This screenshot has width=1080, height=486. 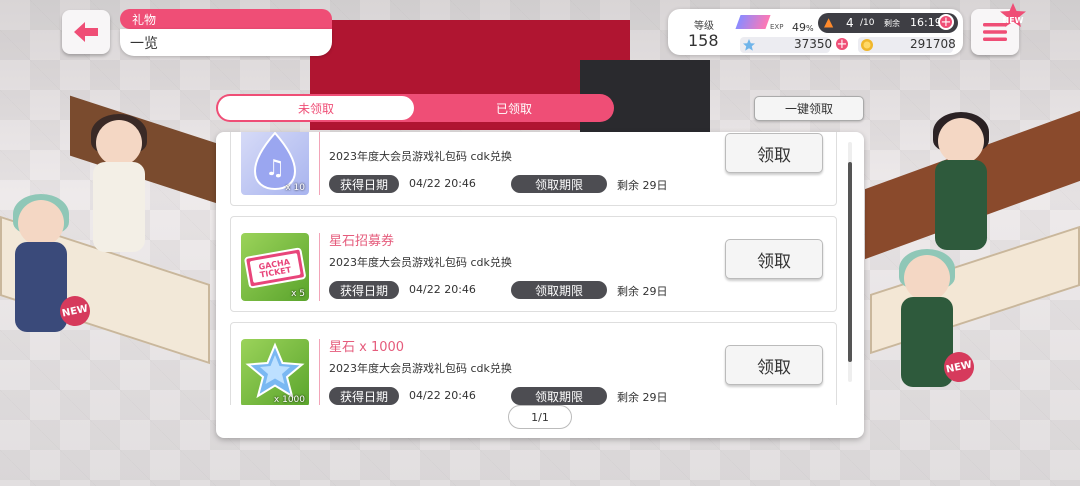 What do you see at coordinates (777, 27) in the screenshot?
I see `exp-label: EXP` at bounding box center [777, 27].